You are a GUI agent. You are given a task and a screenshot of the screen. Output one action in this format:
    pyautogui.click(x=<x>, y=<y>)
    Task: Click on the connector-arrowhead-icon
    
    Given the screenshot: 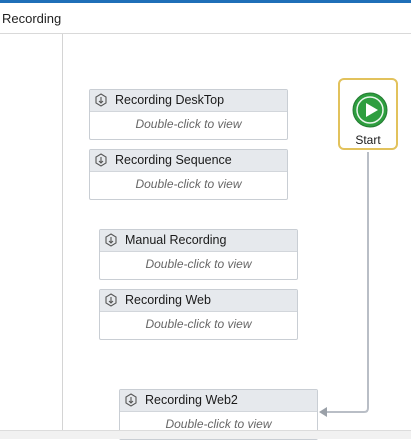 What is the action you would take?
    pyautogui.click(x=323, y=412)
    